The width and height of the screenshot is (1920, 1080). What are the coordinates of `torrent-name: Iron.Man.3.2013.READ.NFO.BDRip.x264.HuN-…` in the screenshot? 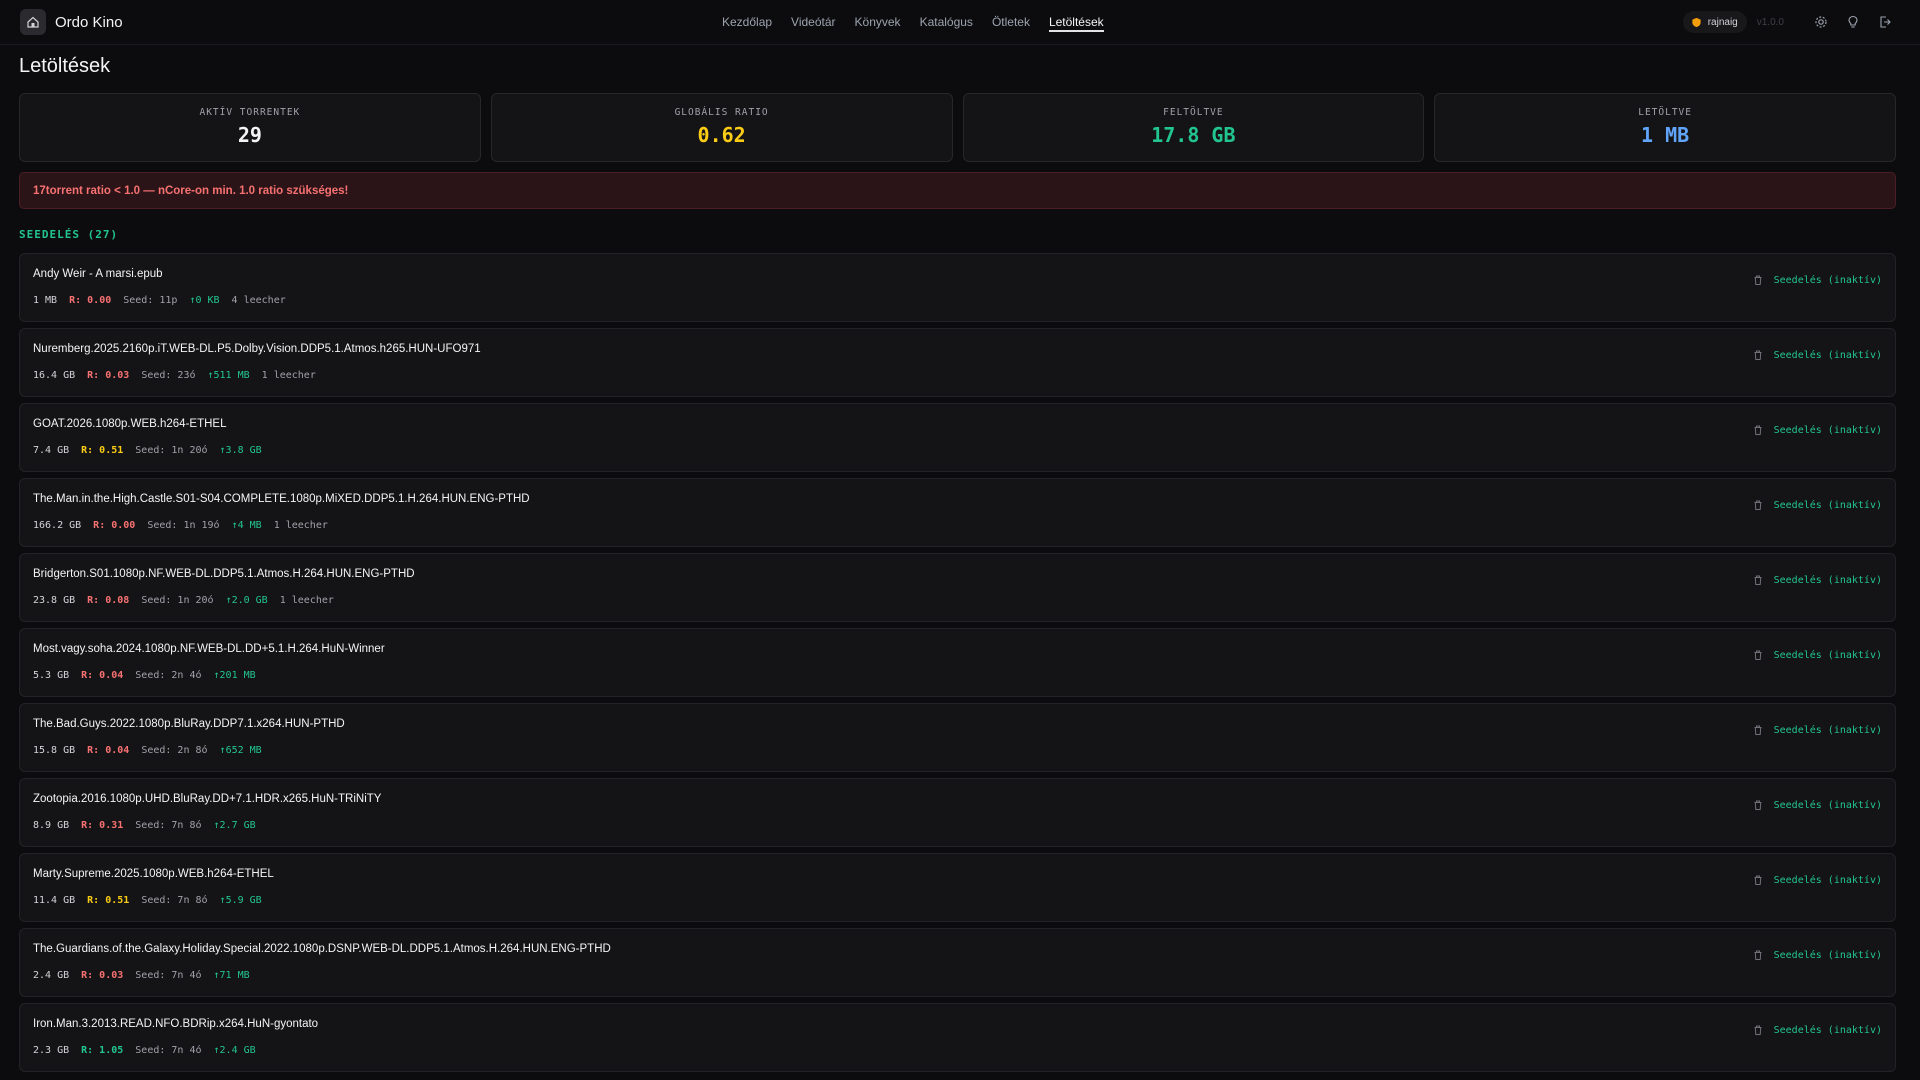 It's located at (176, 1024).